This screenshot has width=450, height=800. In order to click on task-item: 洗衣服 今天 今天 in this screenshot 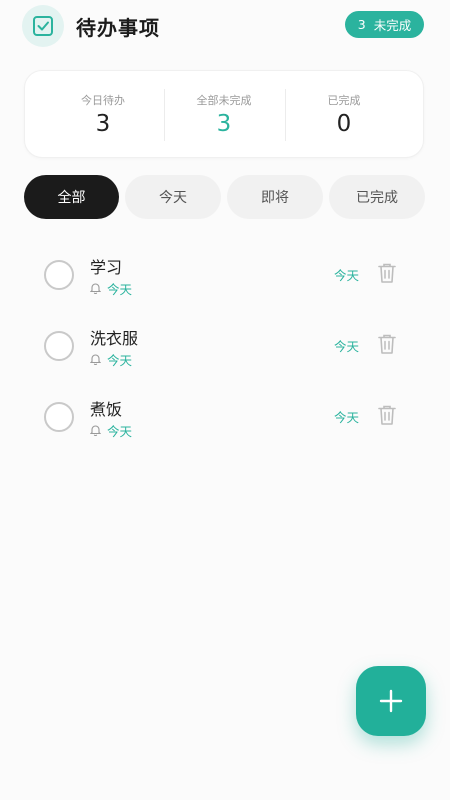, I will do `click(225, 351)`.